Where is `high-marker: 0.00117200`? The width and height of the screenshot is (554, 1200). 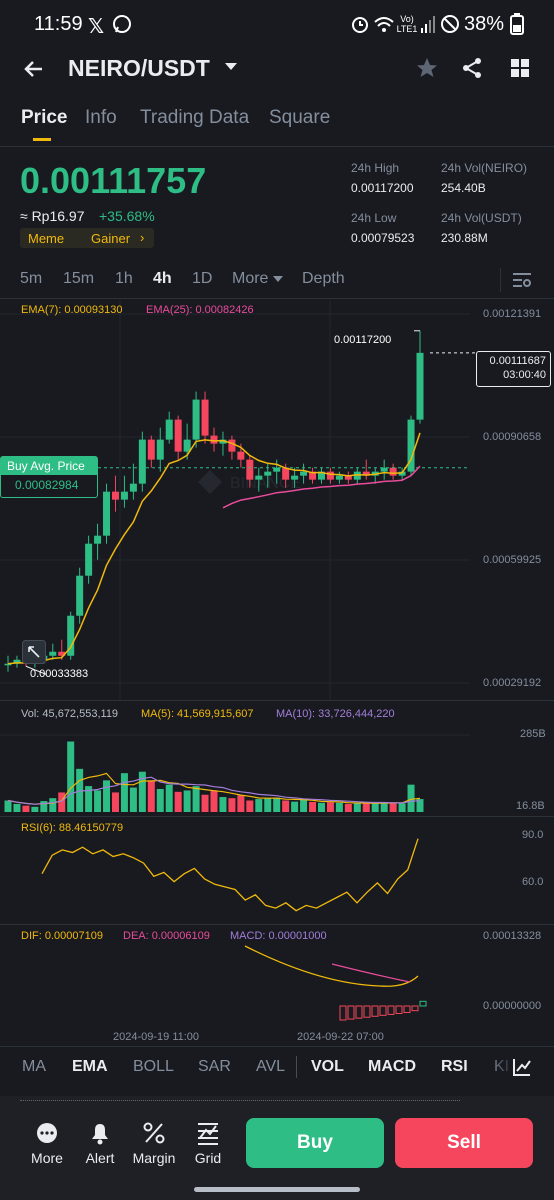 high-marker: 0.00117200 is located at coordinates (363, 340).